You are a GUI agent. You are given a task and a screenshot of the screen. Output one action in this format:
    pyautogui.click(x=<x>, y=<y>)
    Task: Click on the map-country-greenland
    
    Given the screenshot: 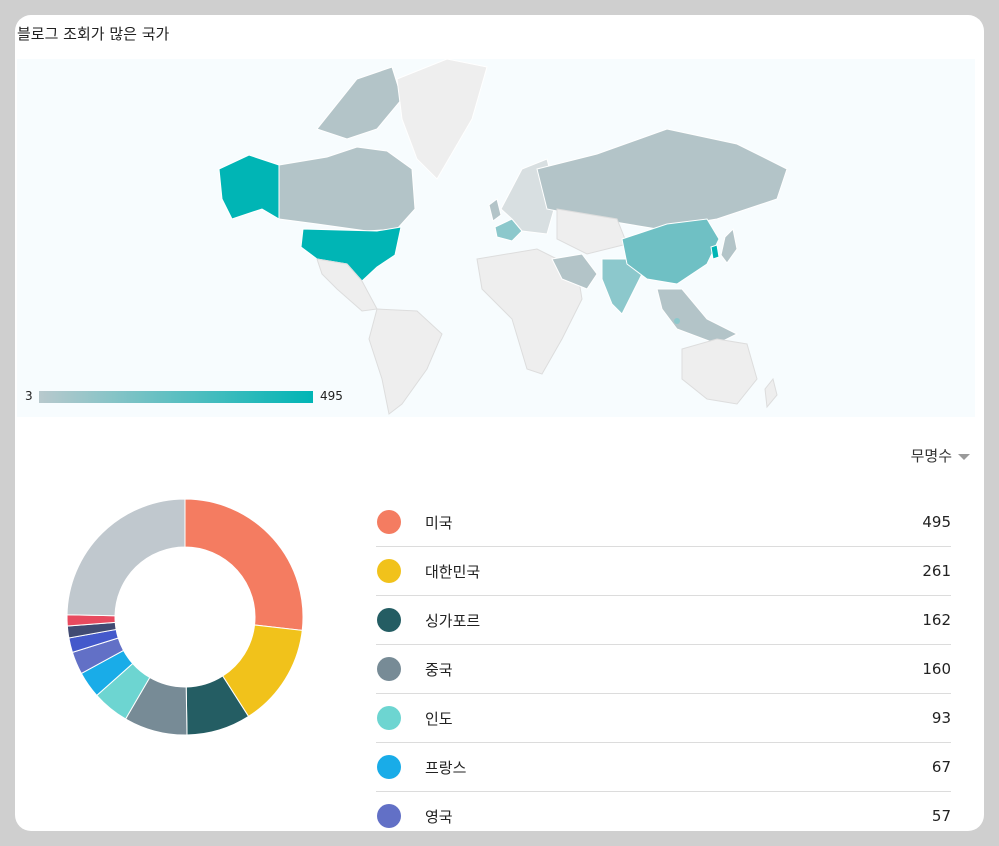 What is the action you would take?
    pyautogui.click(x=442, y=119)
    